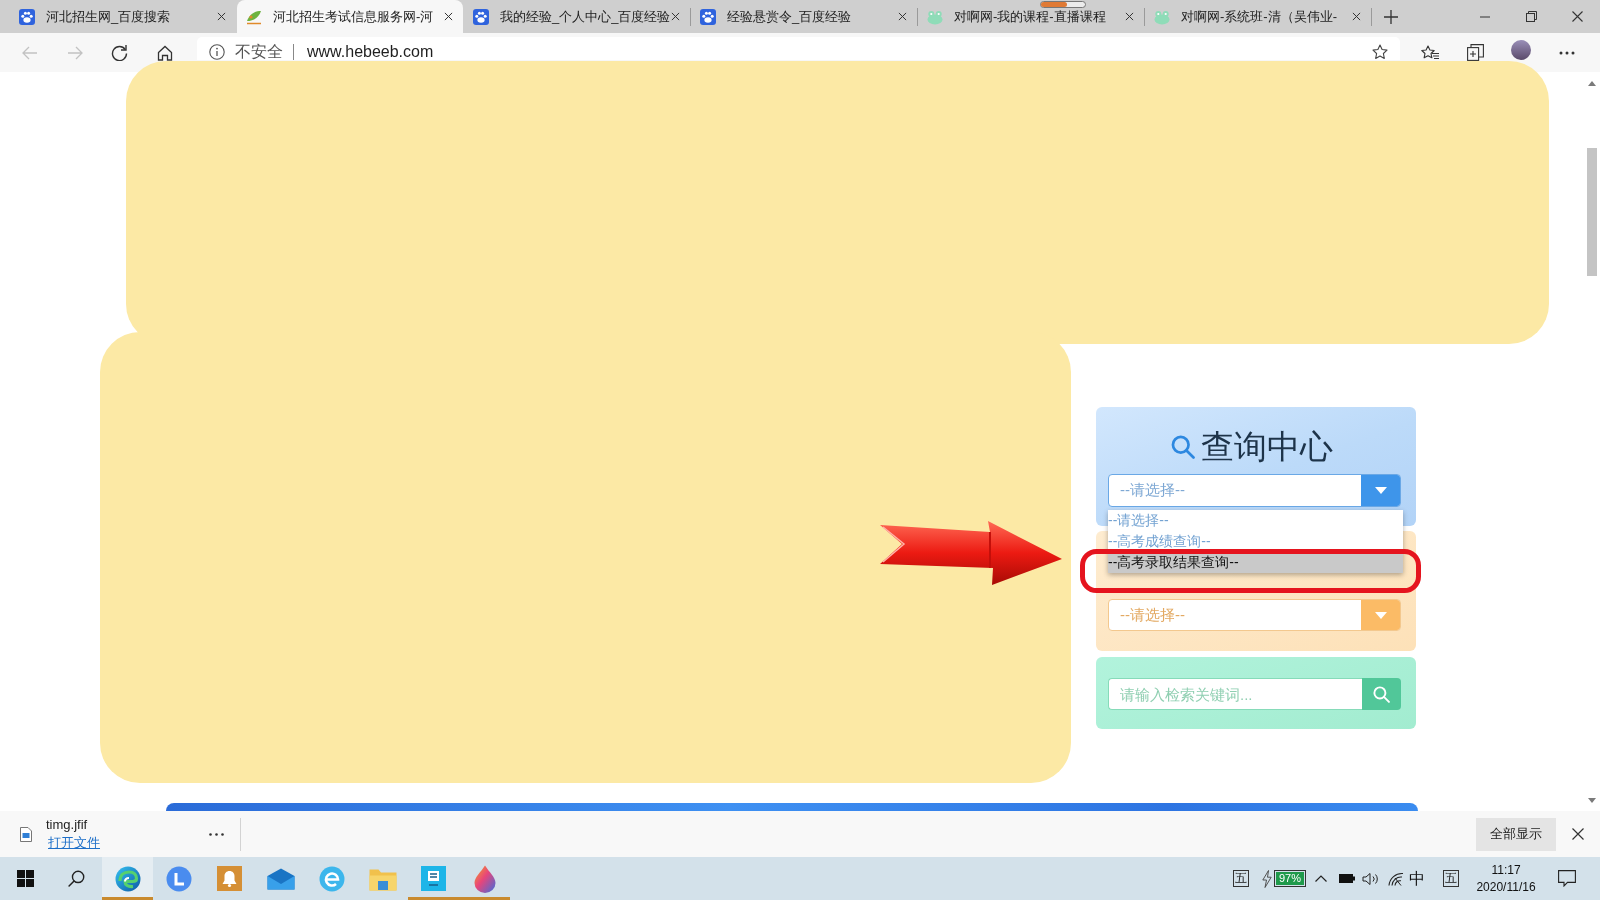 This screenshot has width=1600, height=900. What do you see at coordinates (26, 834) in the screenshot?
I see `file-icon` at bounding box center [26, 834].